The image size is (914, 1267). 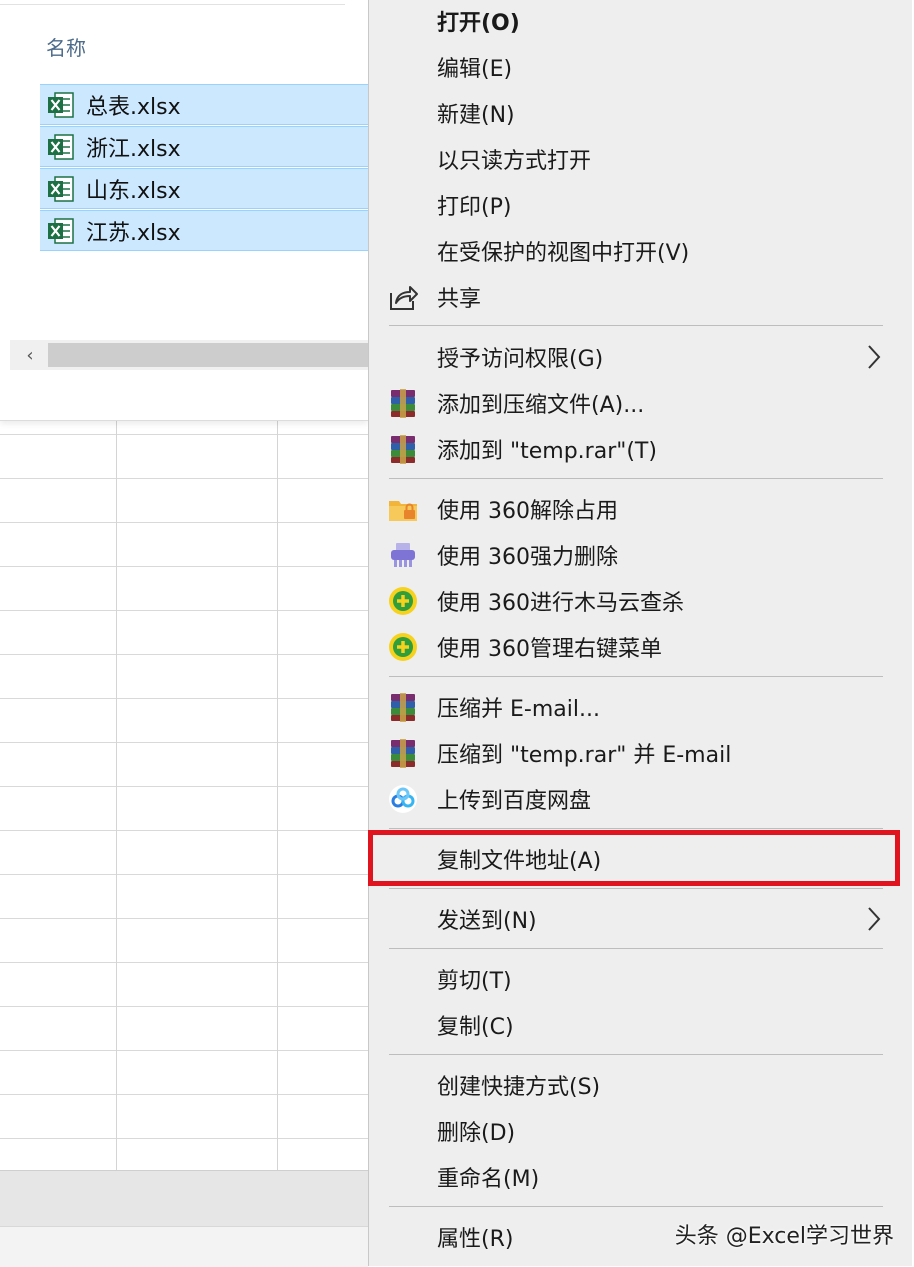 I want to click on menu-item-label: 打开(O), so click(x=478, y=23).